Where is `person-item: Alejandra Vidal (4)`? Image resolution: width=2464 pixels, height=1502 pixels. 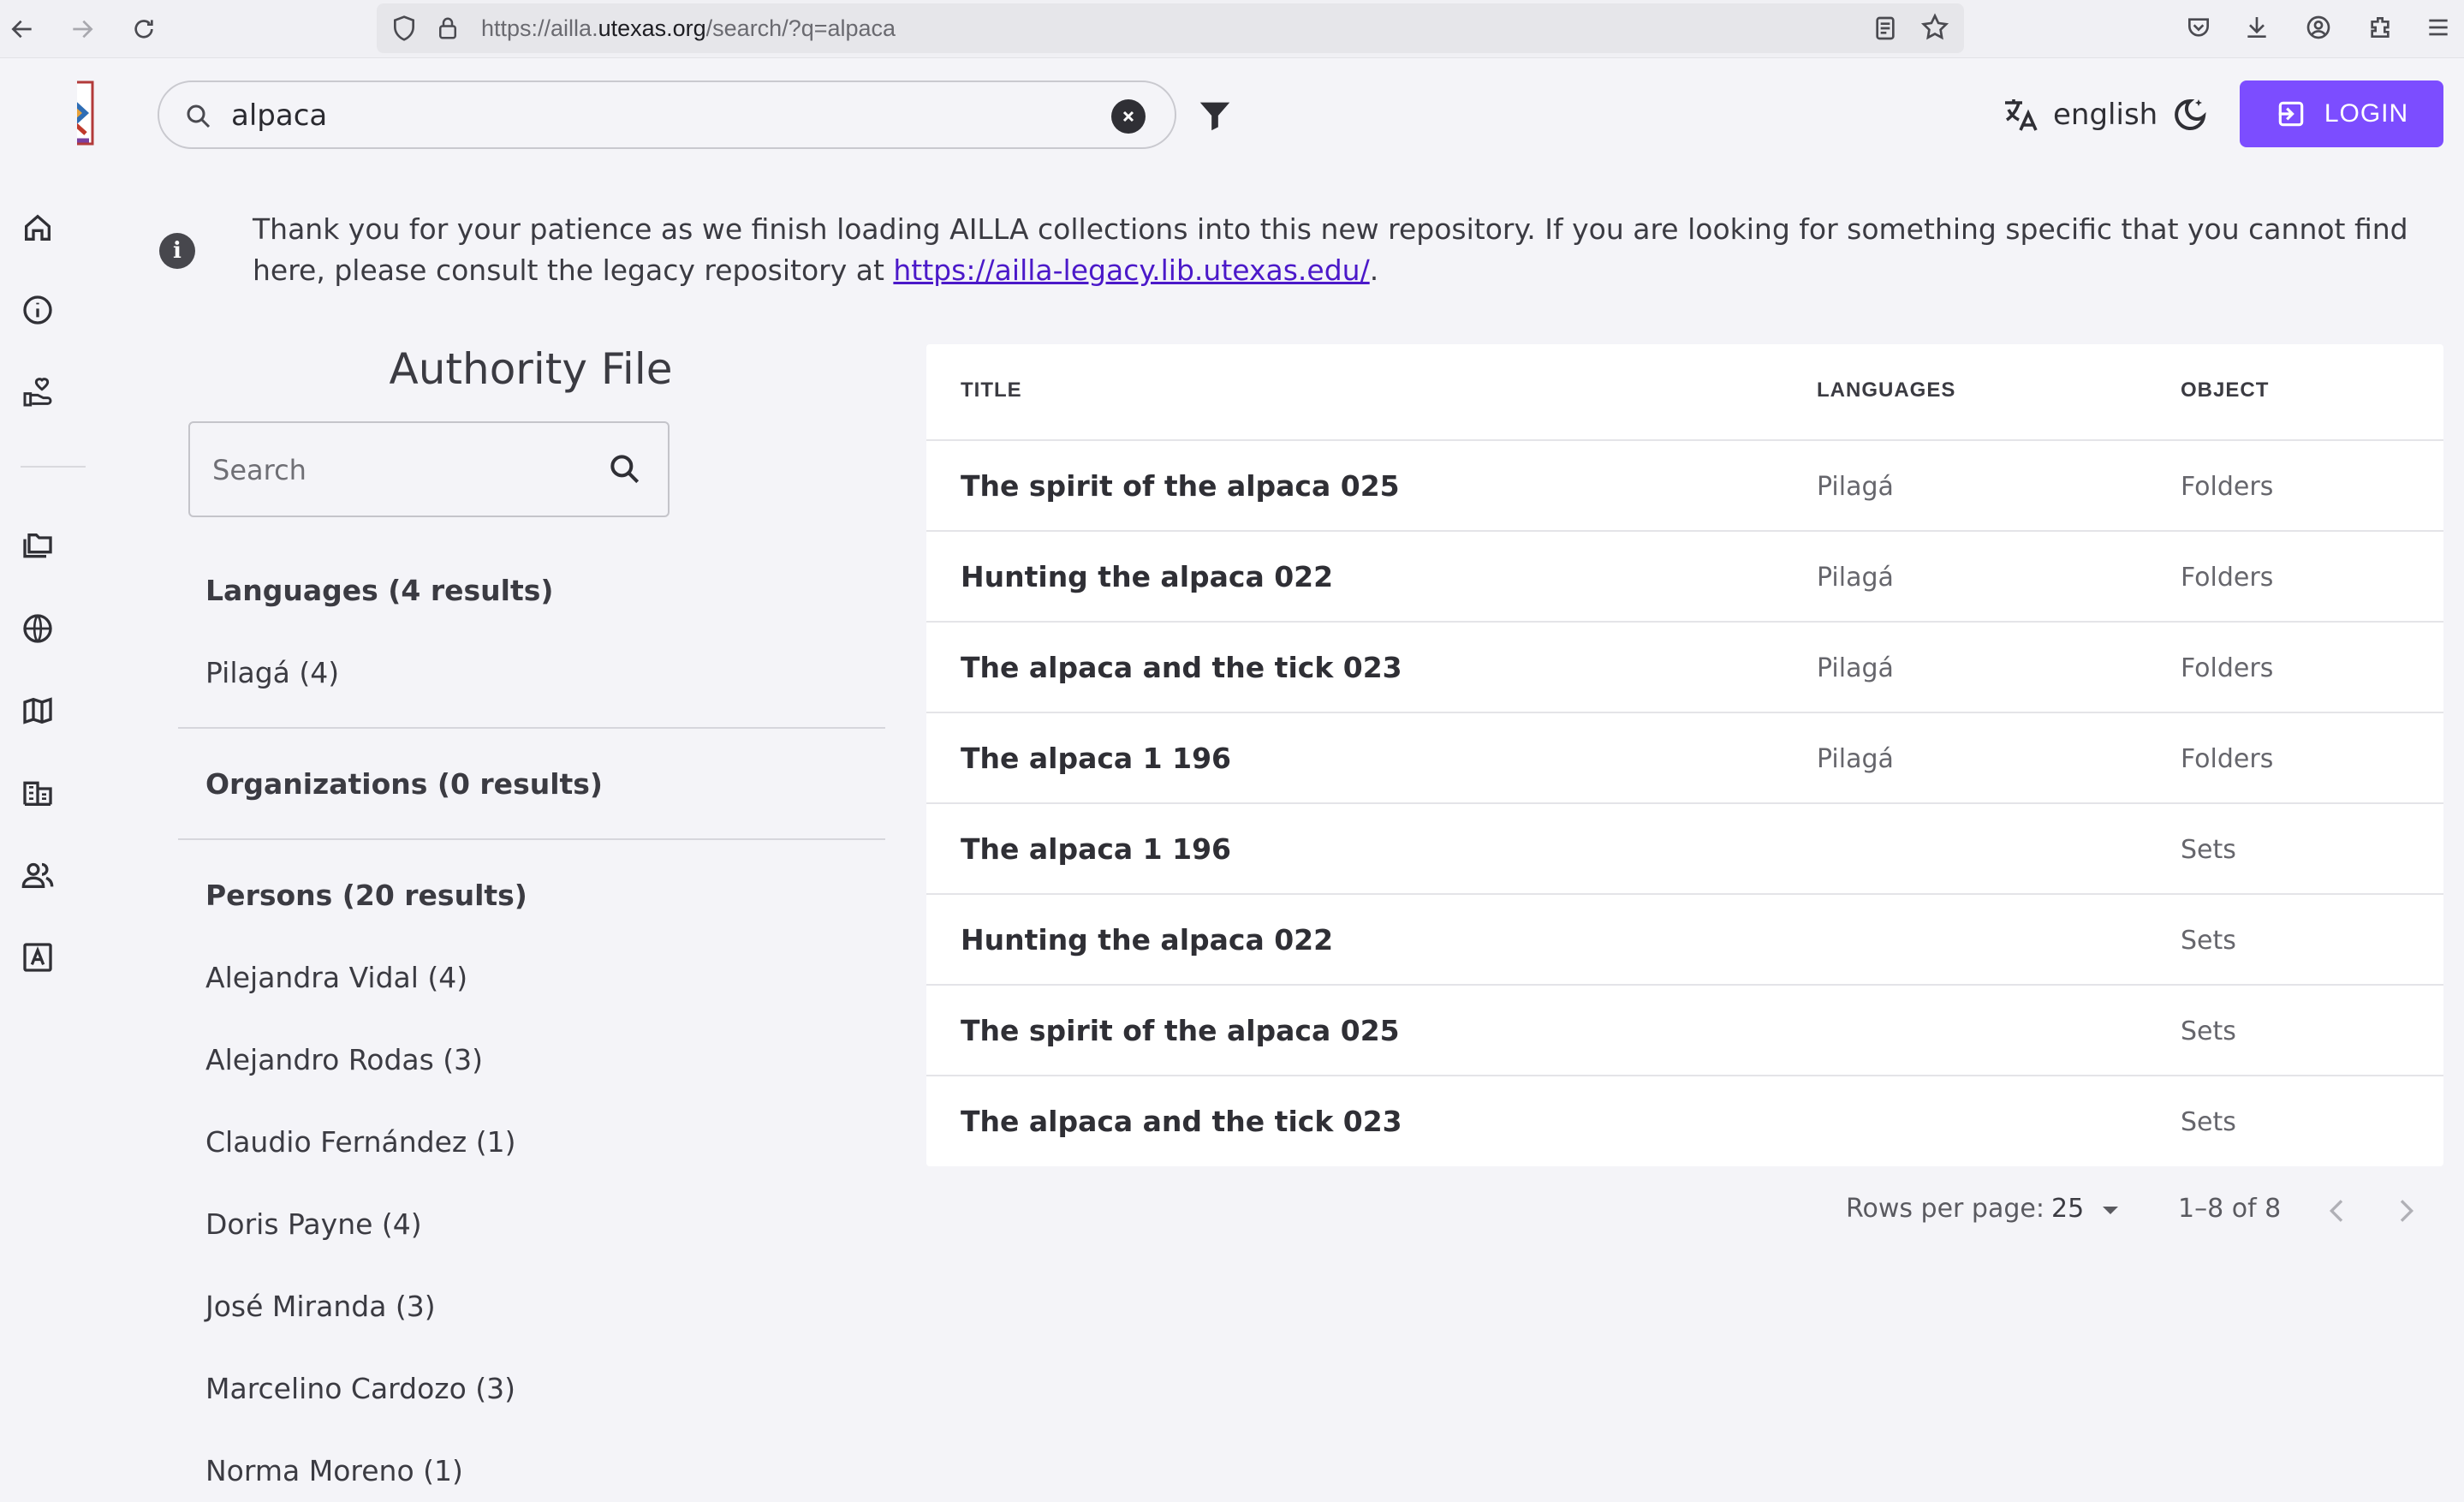
person-item: Alejandra Vidal (4) is located at coordinates (336, 978).